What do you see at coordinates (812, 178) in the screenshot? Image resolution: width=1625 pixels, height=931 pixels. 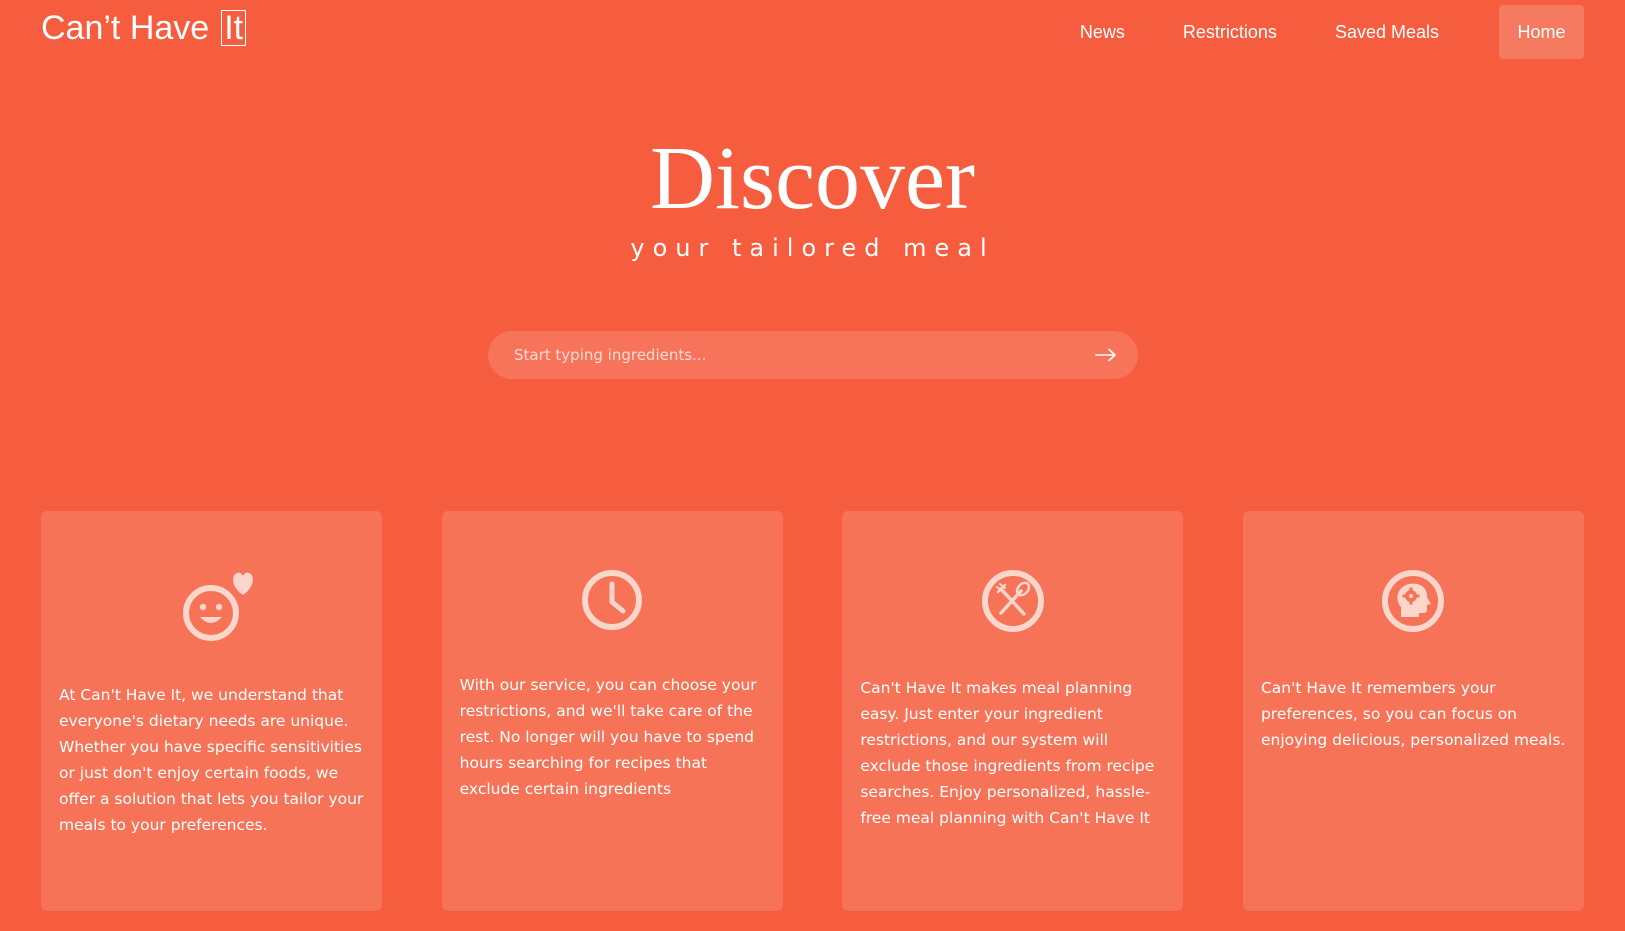 I see `hero-title: Discover` at bounding box center [812, 178].